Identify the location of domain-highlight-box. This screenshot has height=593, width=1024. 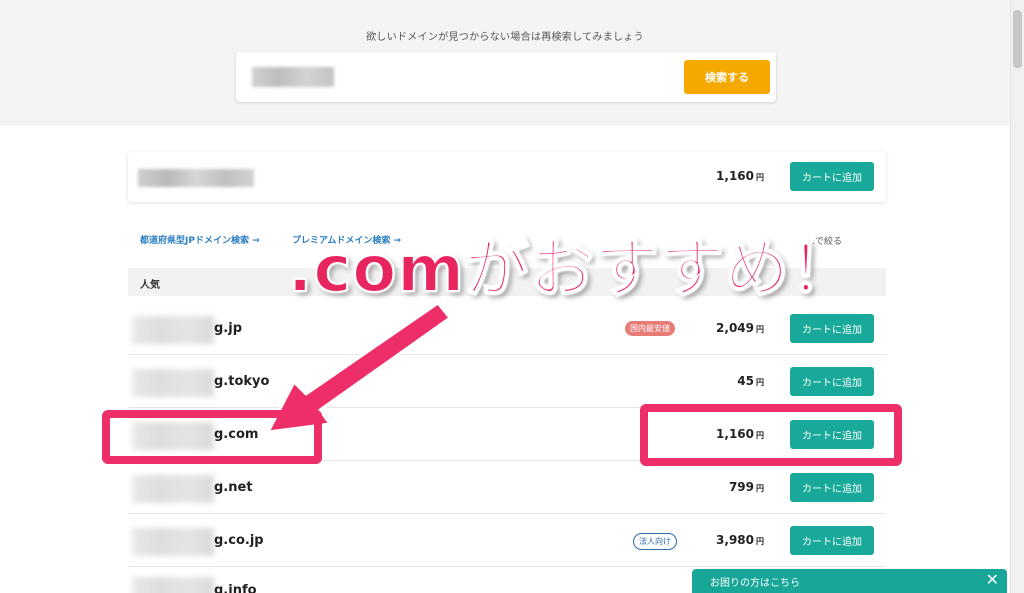
(212, 437).